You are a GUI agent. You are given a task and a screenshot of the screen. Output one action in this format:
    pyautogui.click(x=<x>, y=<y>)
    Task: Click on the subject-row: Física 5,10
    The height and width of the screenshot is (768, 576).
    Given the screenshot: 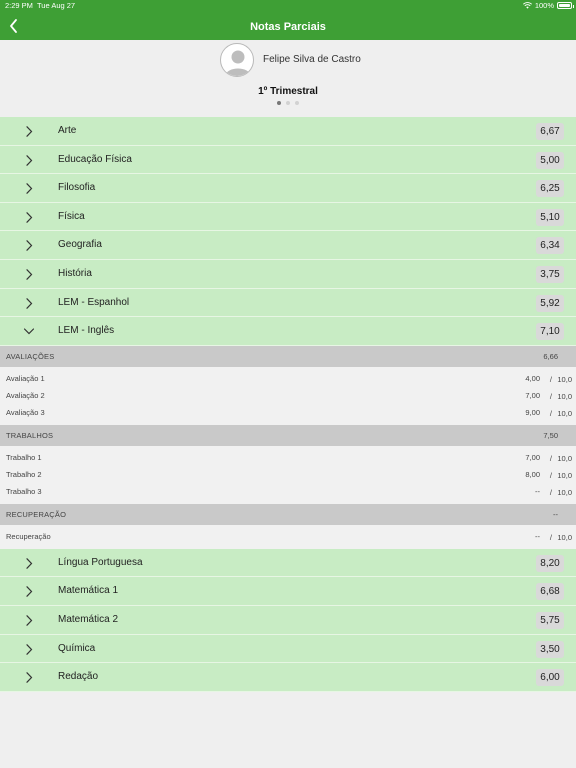 What is the action you would take?
    pyautogui.click(x=288, y=217)
    